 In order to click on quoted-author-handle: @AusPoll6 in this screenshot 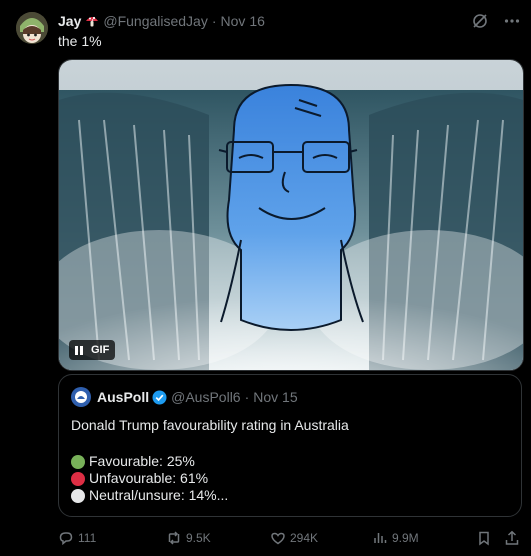, I will do `click(206, 397)`.